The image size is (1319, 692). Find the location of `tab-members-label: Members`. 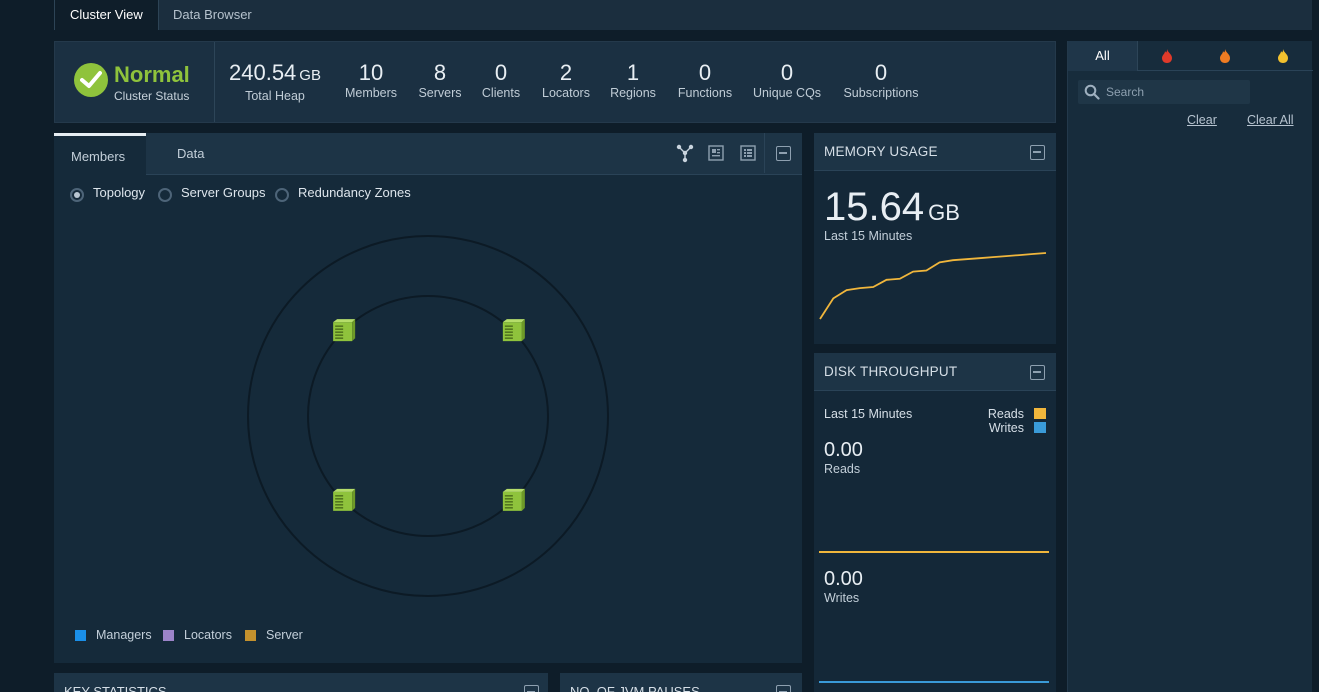

tab-members-label: Members is located at coordinates (98, 156).